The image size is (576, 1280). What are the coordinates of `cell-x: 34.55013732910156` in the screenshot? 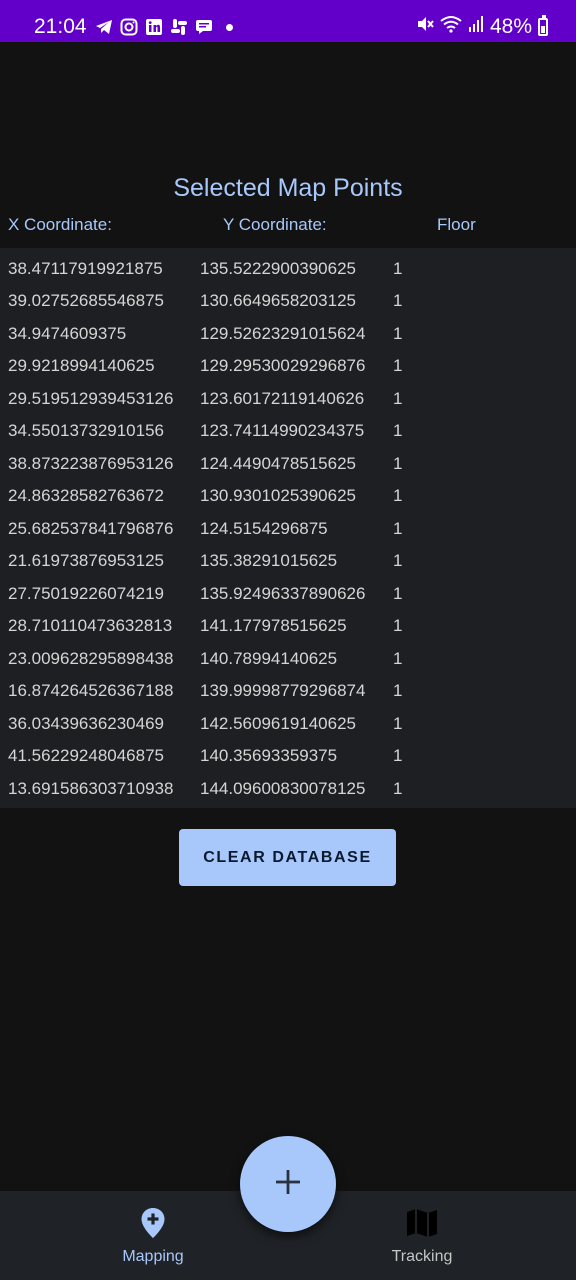 It's located at (86, 430).